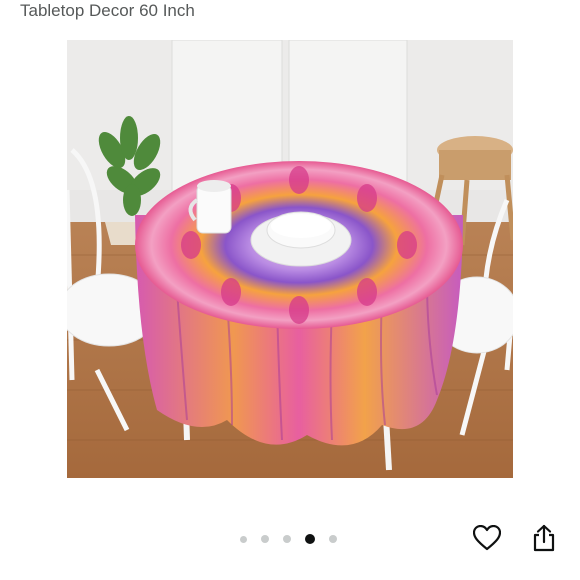 This screenshot has width=580, height=580. What do you see at coordinates (310, 539) in the screenshot?
I see `carousel-dot-active` at bounding box center [310, 539].